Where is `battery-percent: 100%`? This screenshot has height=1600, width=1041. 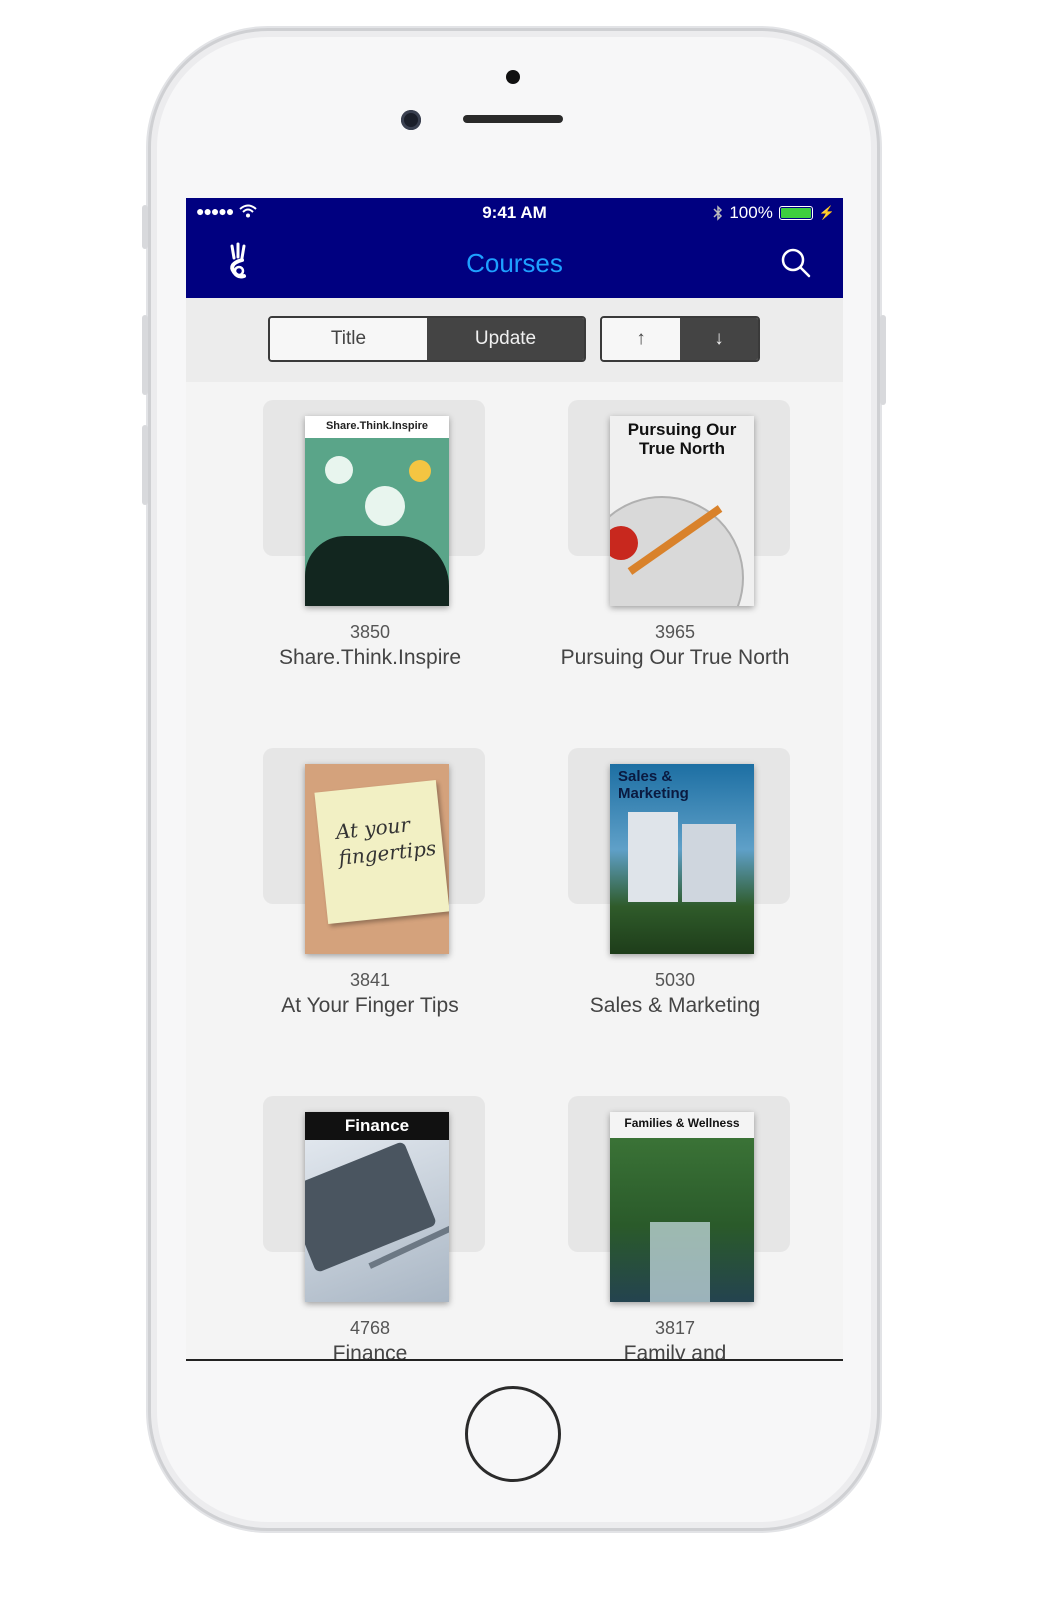
battery-percent: 100% is located at coordinates (751, 212).